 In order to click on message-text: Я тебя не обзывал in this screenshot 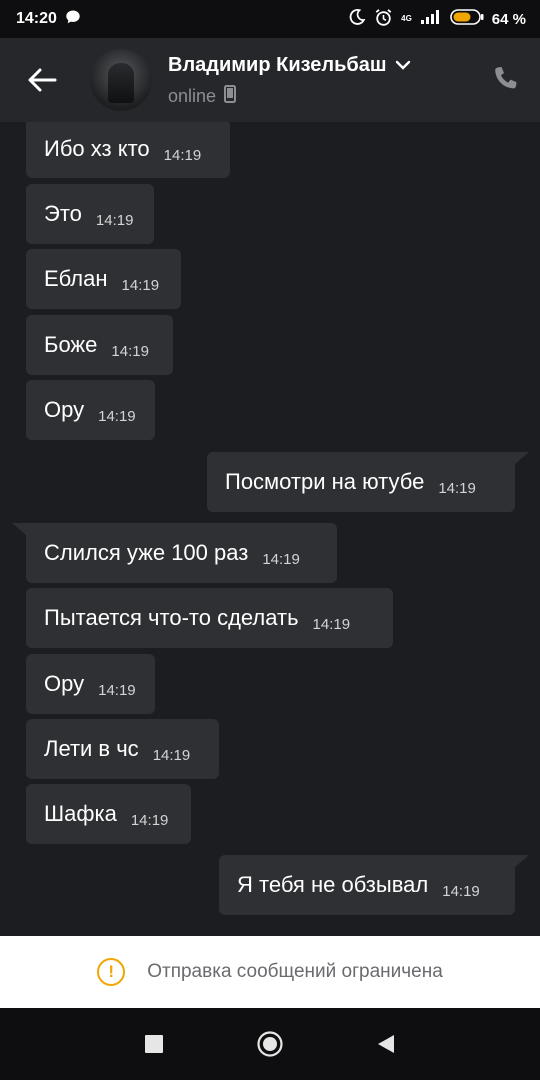, I will do `click(333, 884)`.